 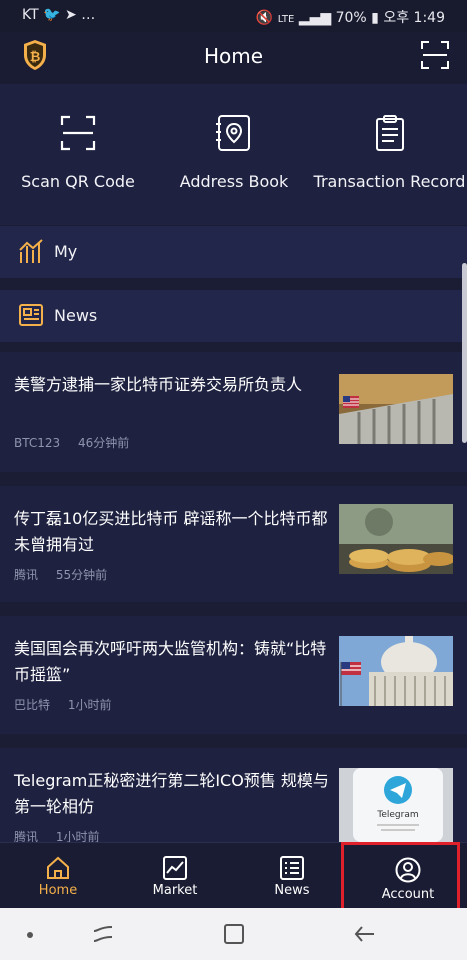 I want to click on transaction-record-label: Transaction Record, so click(x=389, y=181).